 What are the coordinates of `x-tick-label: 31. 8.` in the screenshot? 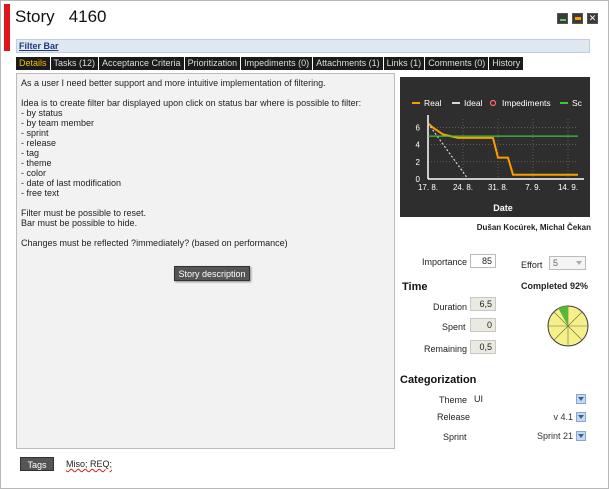 It's located at (498, 187).